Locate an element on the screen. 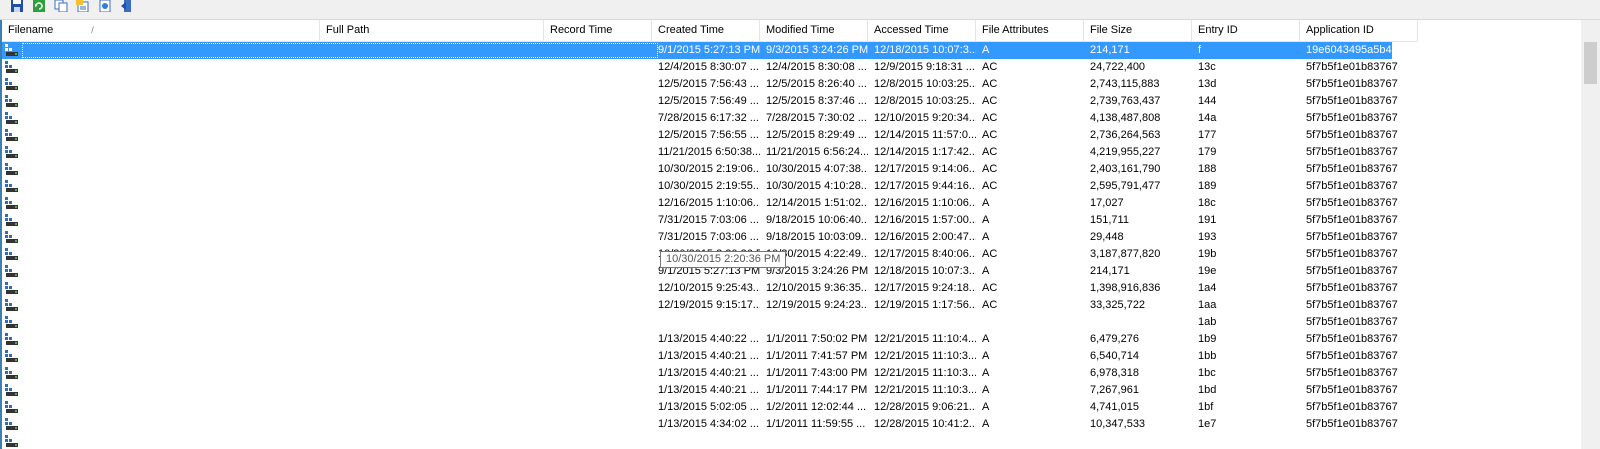 Image resolution: width=1600 pixels, height=449 pixels. cell-entry-id: 191 is located at coordinates (1207, 220).